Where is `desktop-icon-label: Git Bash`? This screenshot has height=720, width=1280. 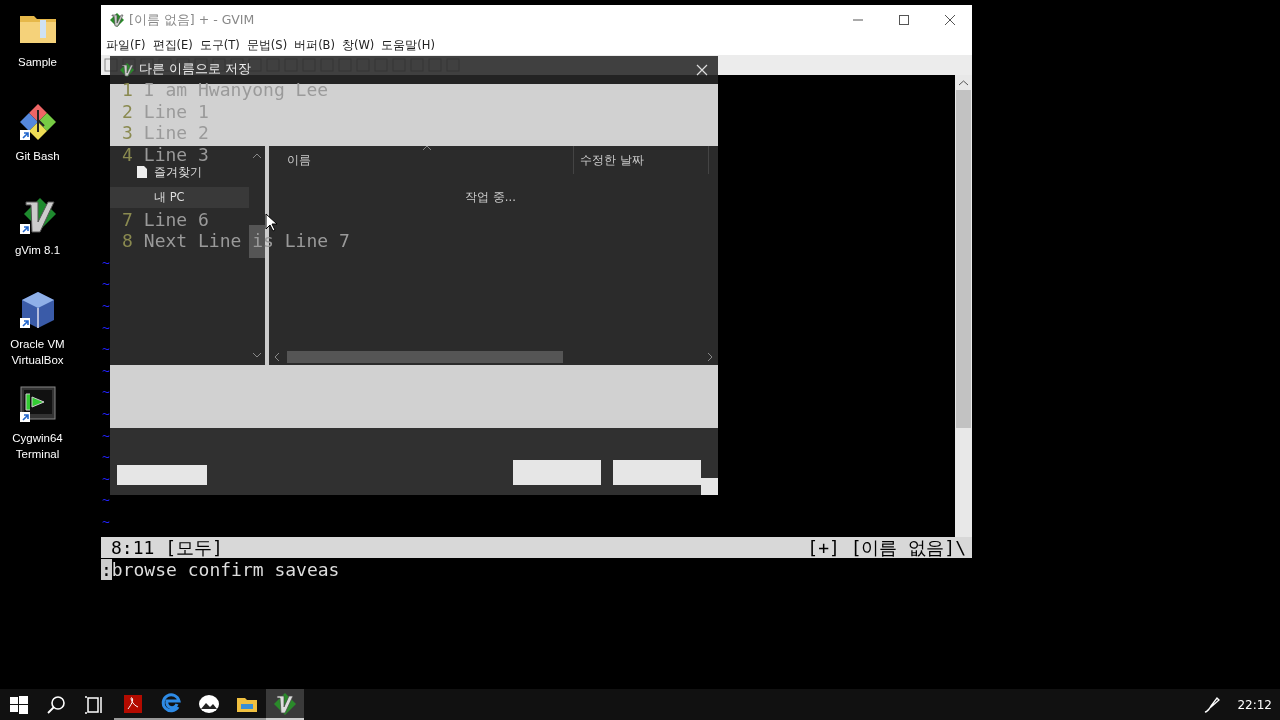
desktop-icon-label: Git Bash is located at coordinates (37, 156).